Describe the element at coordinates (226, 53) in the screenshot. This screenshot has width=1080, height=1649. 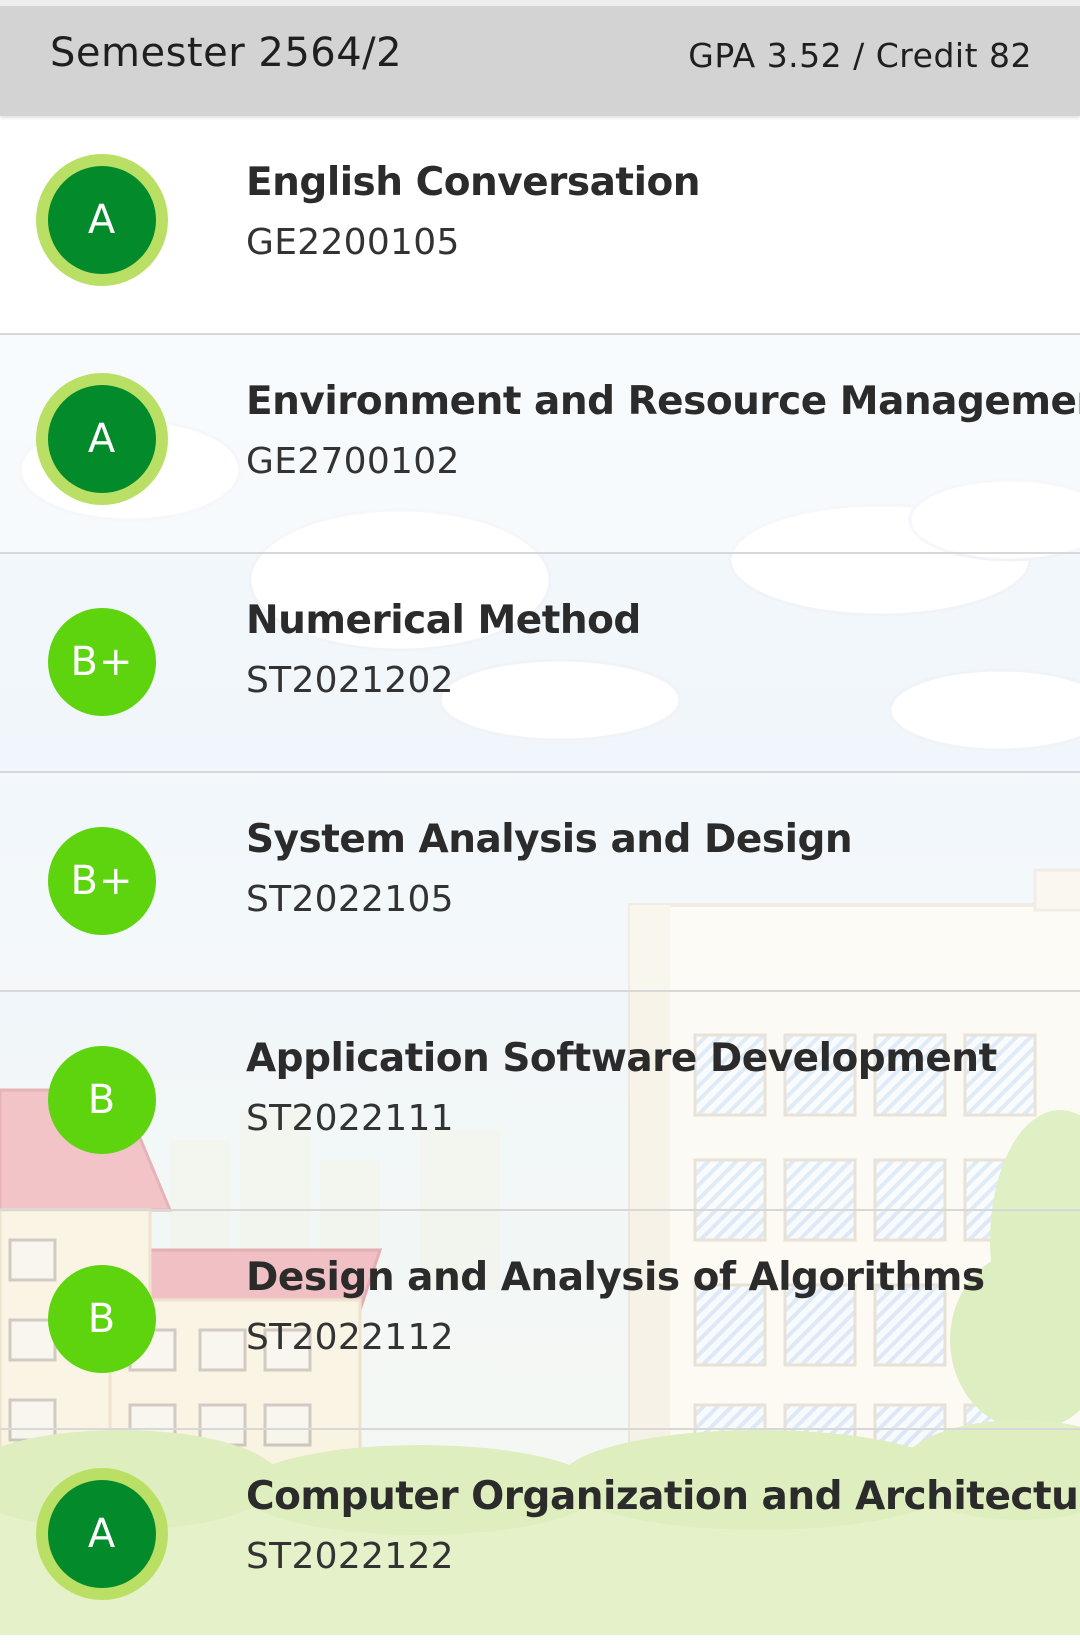
I see `semester-title: Semester 2564/2` at that location.